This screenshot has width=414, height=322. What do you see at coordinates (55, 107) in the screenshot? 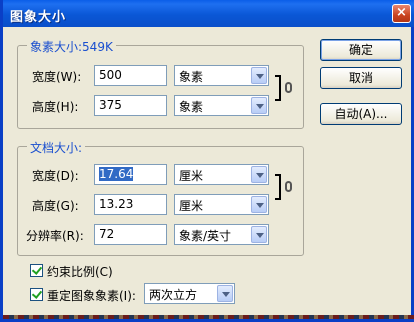
I see `pixel-height-label: 高度(H):` at bounding box center [55, 107].